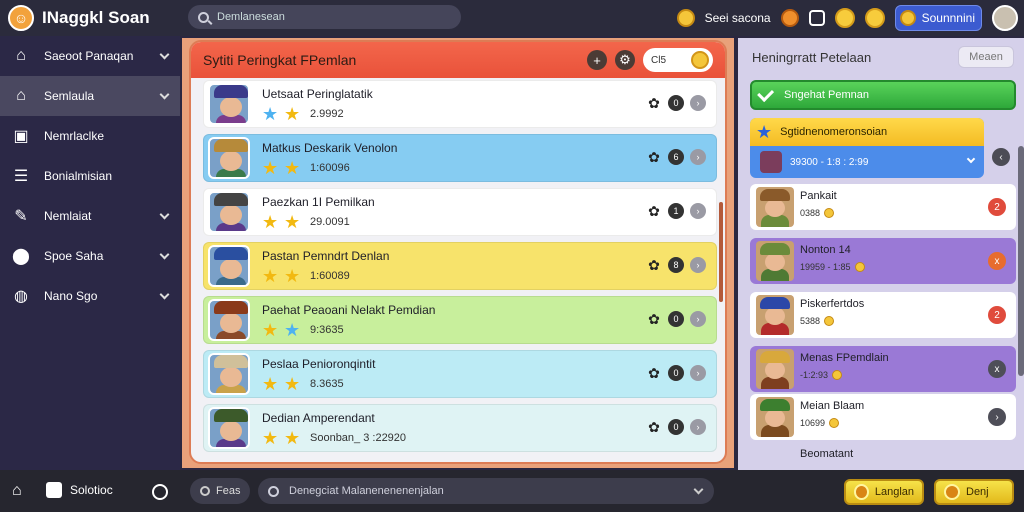 Image resolution: width=1024 pixels, height=512 pixels. Describe the element at coordinates (306, 168) in the screenshot. I see `player-meta: ★ ★ 1:60096` at that location.